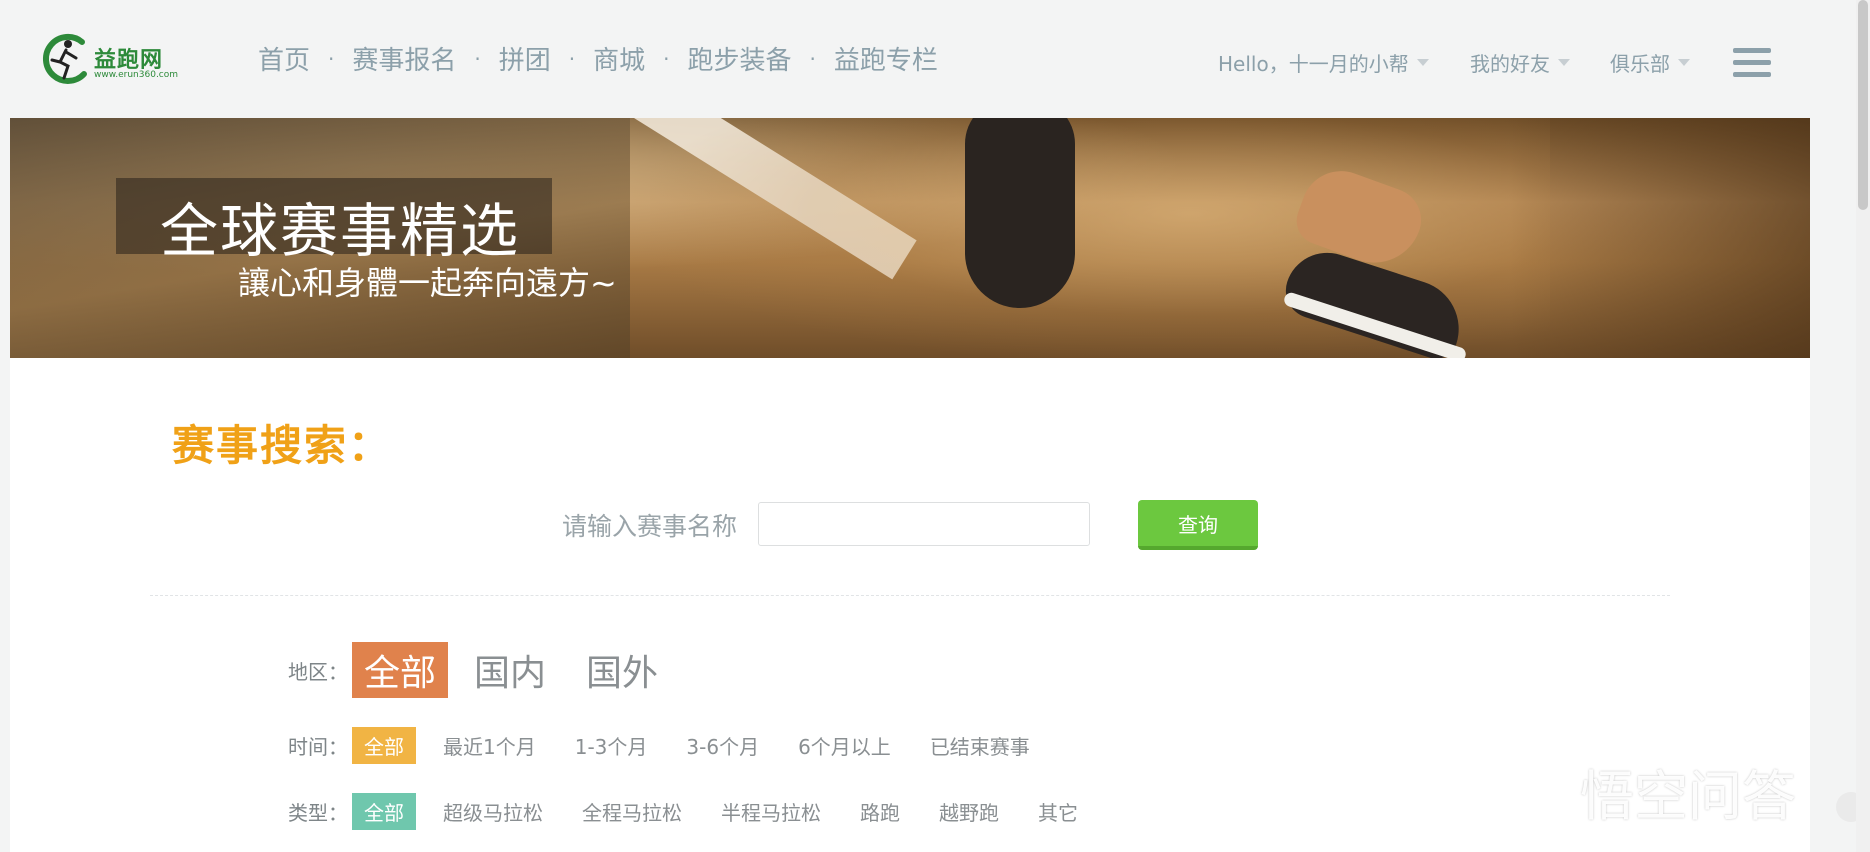 This screenshot has height=852, width=1870. What do you see at coordinates (282, 445) in the screenshot?
I see `search-section-title: 赛事搜索：` at bounding box center [282, 445].